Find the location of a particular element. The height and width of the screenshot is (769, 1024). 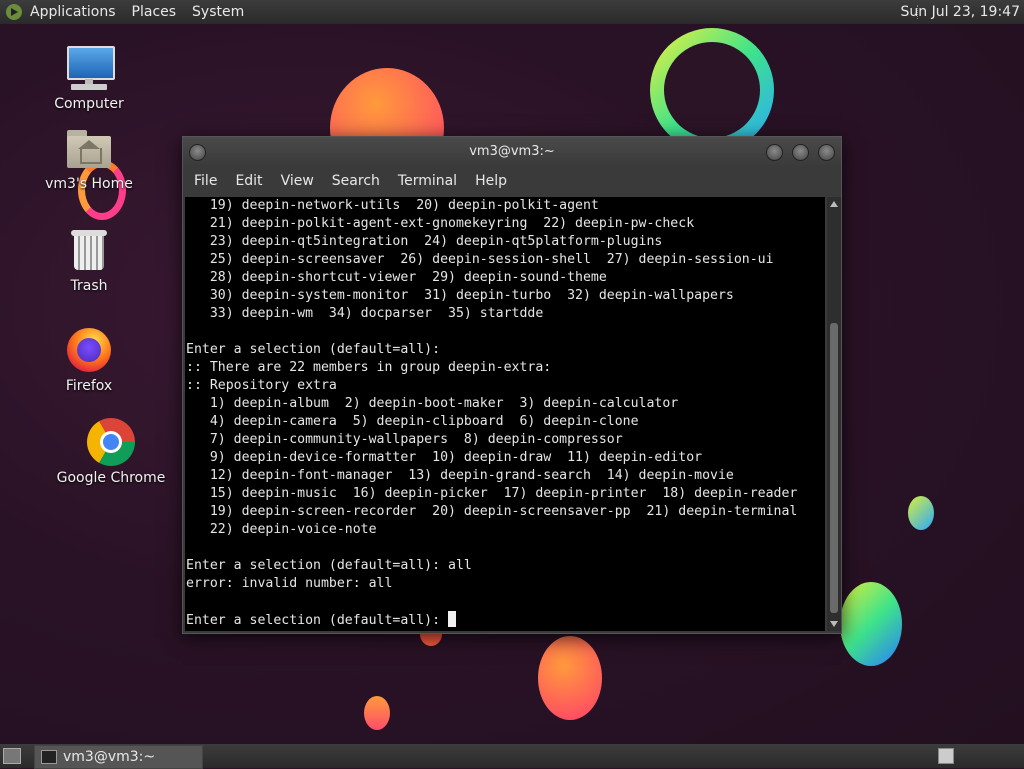

terminal-line: Enter a selection (default=all): is located at coordinates (313, 349).